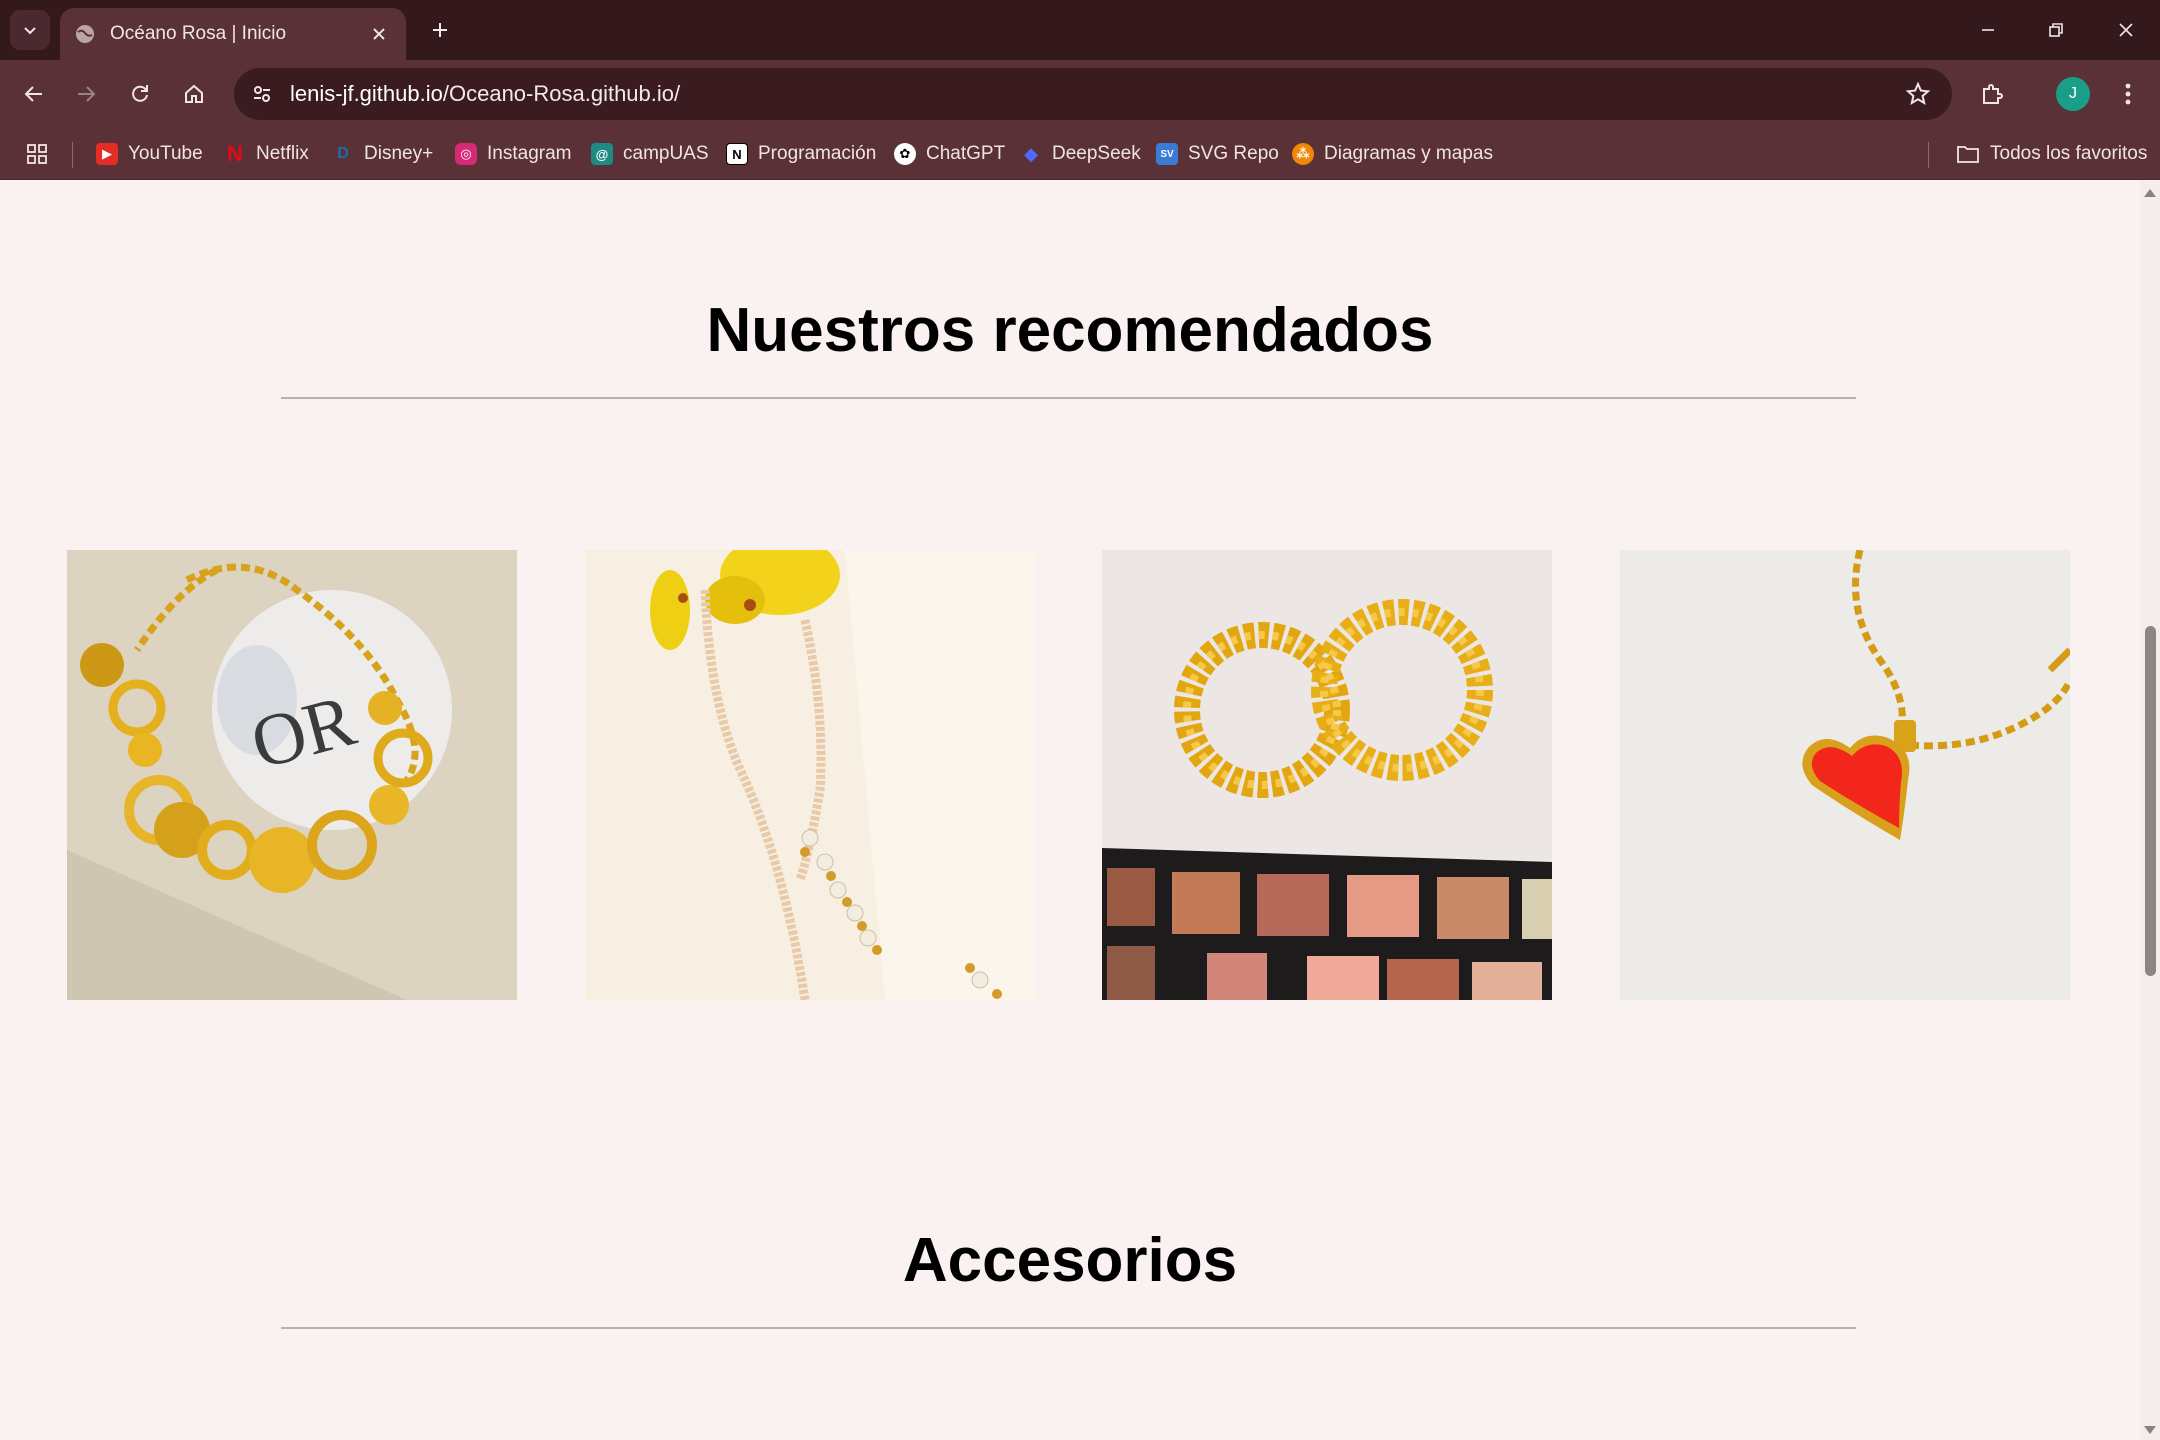 The height and width of the screenshot is (1440, 2160). I want to click on arrow-left-icon, so click(33, 94).